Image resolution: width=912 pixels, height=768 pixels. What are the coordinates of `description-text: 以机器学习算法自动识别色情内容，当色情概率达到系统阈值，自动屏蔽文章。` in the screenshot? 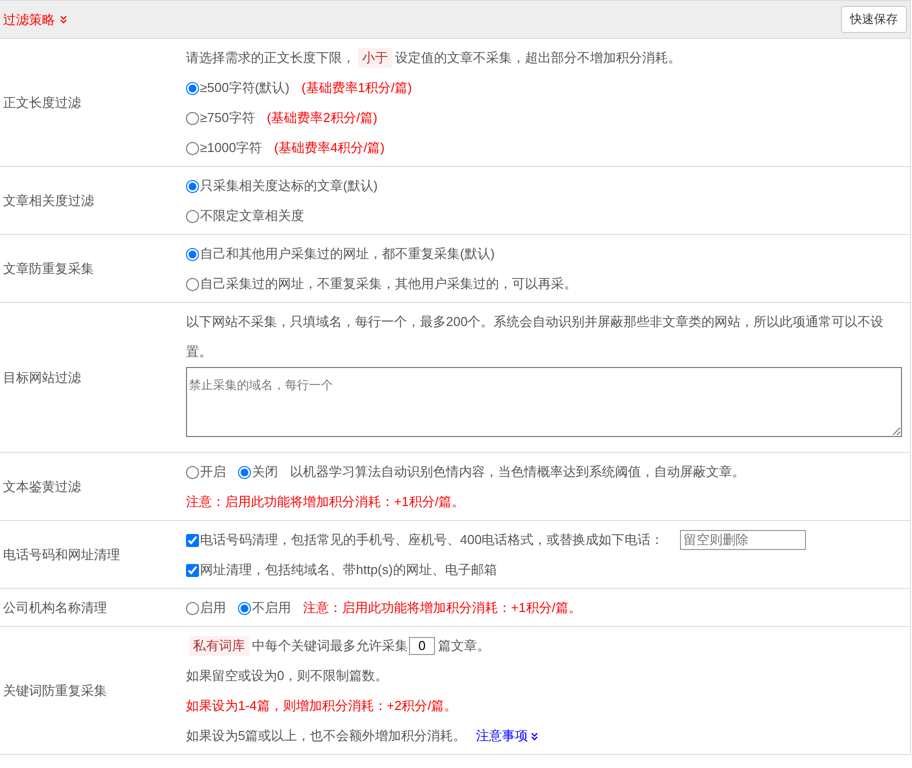 It's located at (517, 472).